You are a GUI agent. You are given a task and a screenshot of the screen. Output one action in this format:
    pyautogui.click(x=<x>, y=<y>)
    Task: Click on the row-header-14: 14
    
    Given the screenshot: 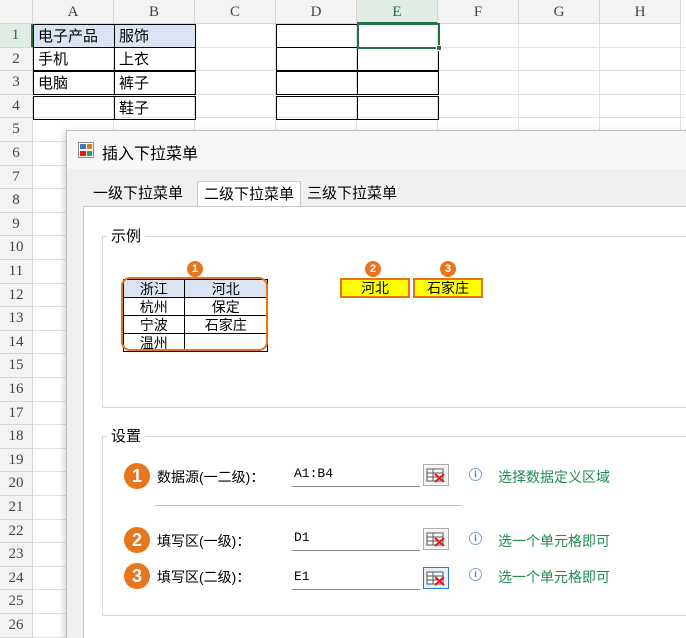 What is the action you would take?
    pyautogui.click(x=16, y=342)
    